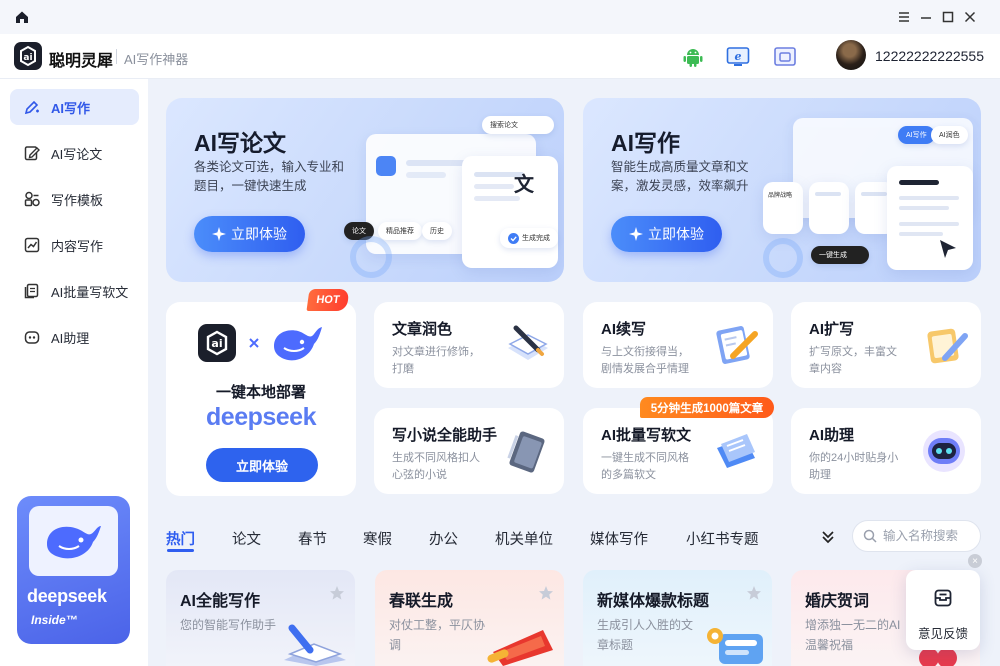  Describe the element at coordinates (853, 635) in the screenshot. I see `template-desc: 增添独一无二的AI温馨祝福` at that location.